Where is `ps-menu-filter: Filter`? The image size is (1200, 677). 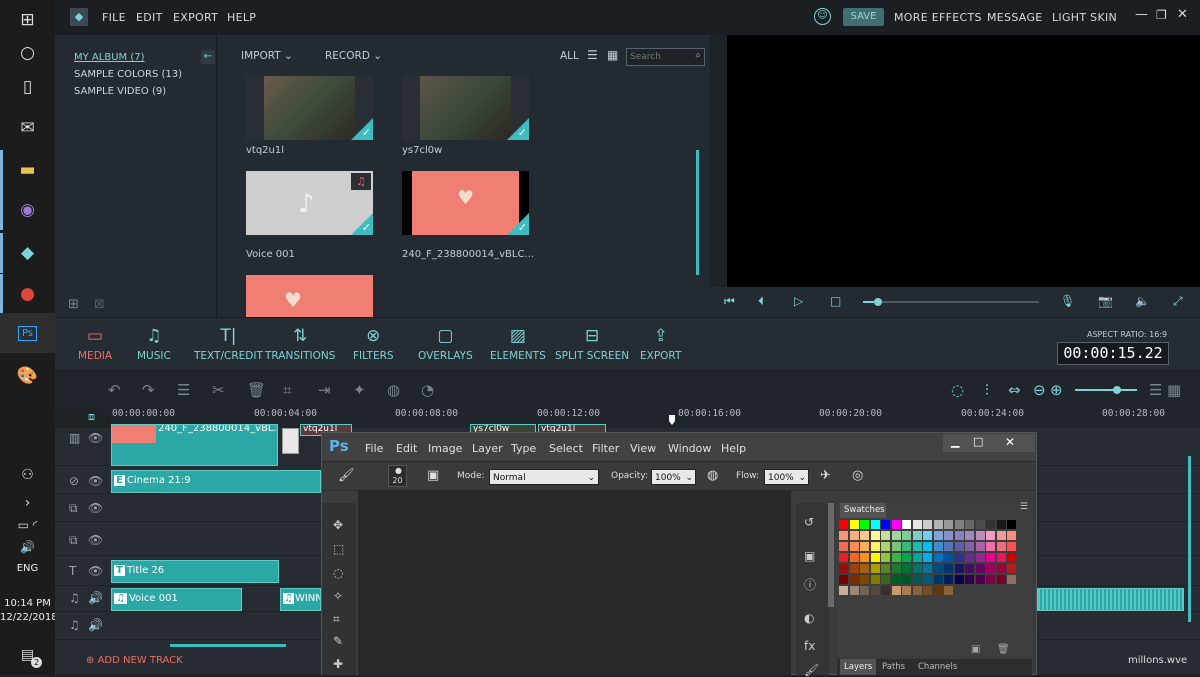
ps-menu-filter: Filter is located at coordinates (605, 448).